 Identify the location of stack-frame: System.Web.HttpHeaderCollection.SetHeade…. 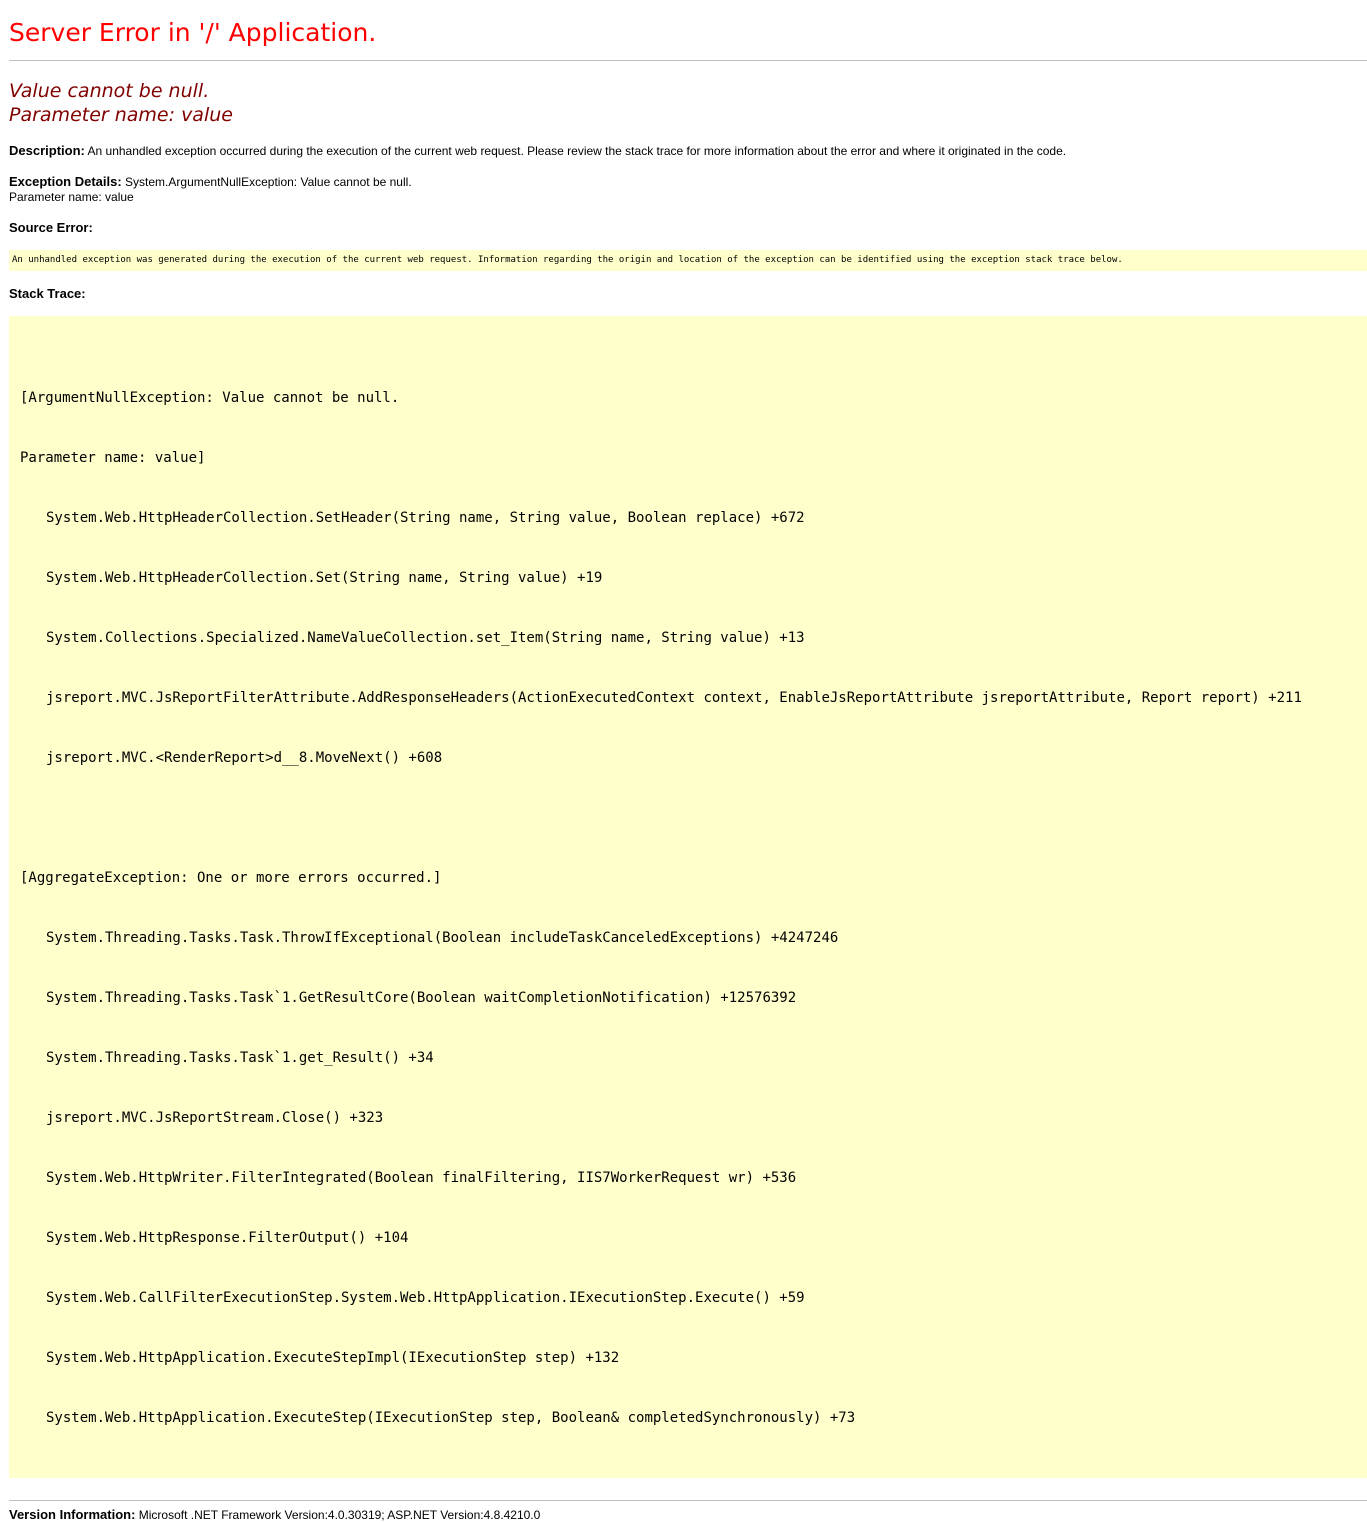
(425, 518).